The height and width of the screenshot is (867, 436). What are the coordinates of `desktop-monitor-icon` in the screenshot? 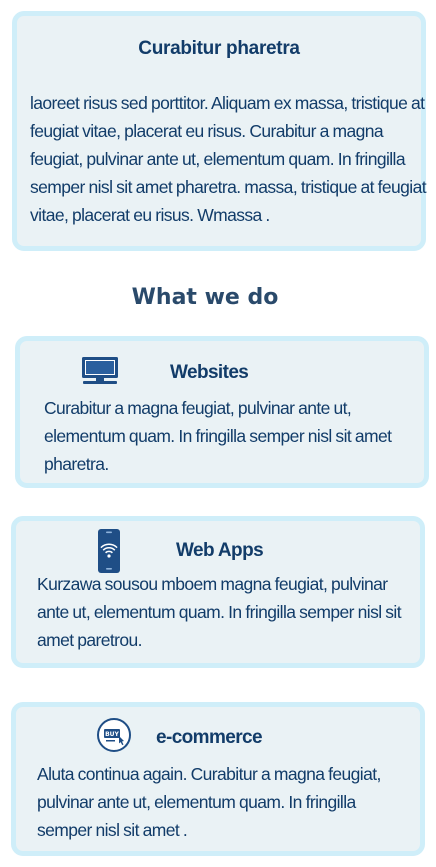 It's located at (100, 370).